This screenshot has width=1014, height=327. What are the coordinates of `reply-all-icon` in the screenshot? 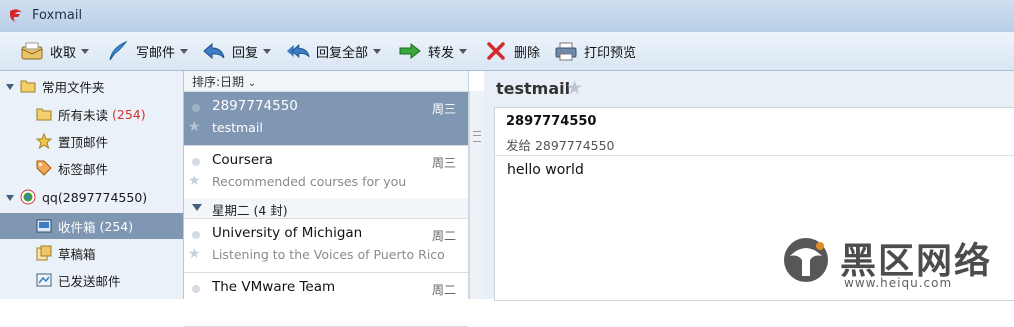 It's located at (298, 51).